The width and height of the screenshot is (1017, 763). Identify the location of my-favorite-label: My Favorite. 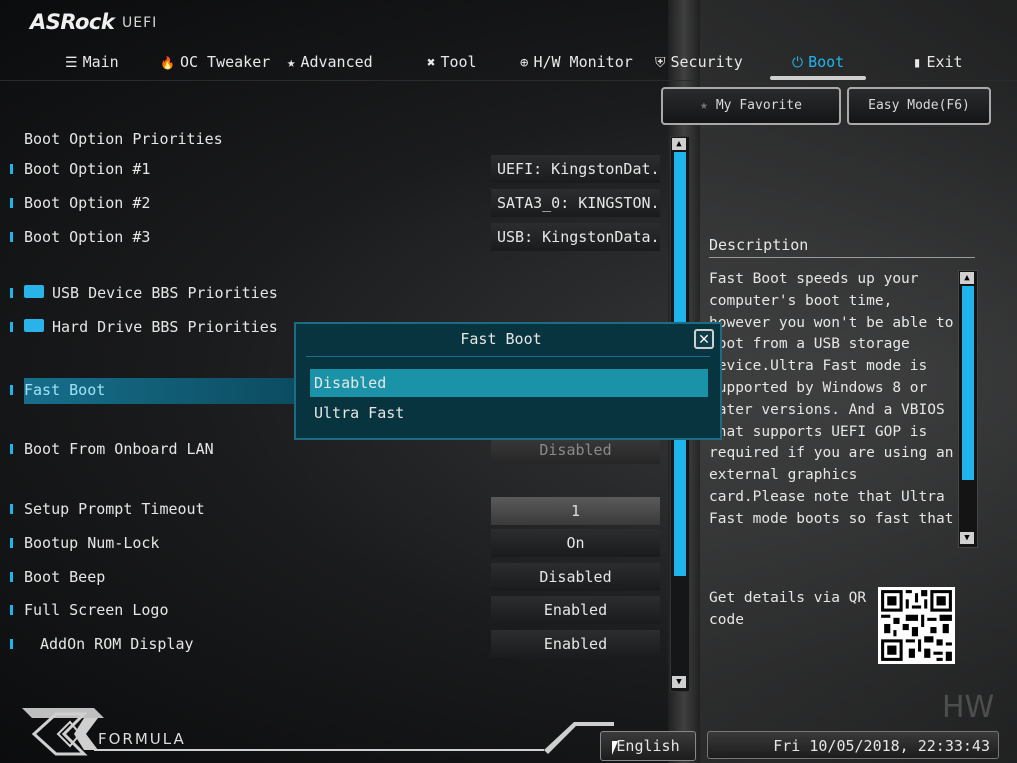
(758, 105).